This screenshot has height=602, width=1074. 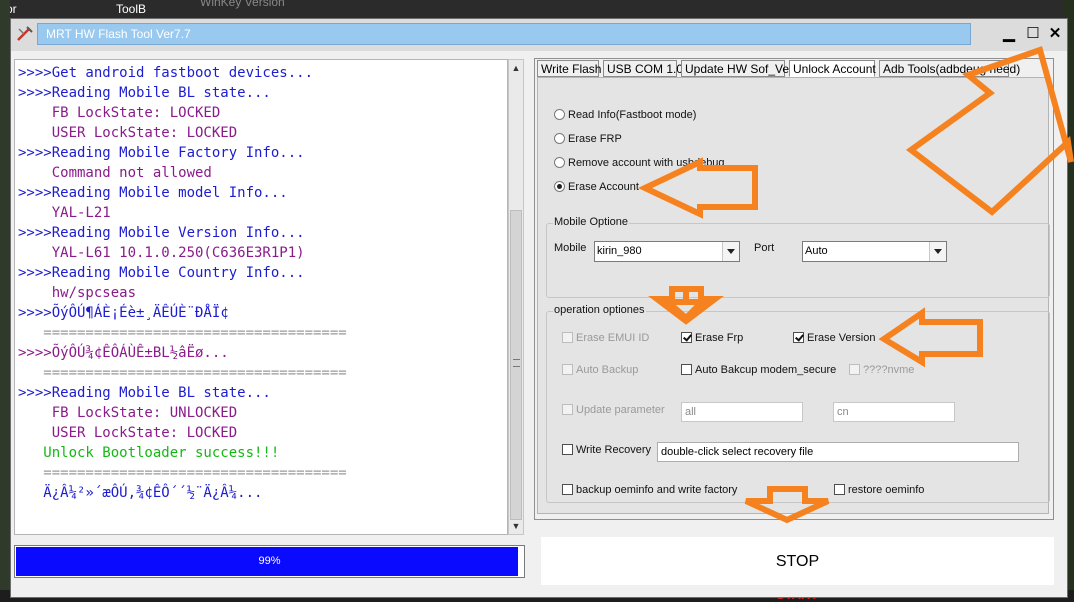 I want to click on window-title: MRT HW Flash Tool Ver7.7, so click(x=118, y=34).